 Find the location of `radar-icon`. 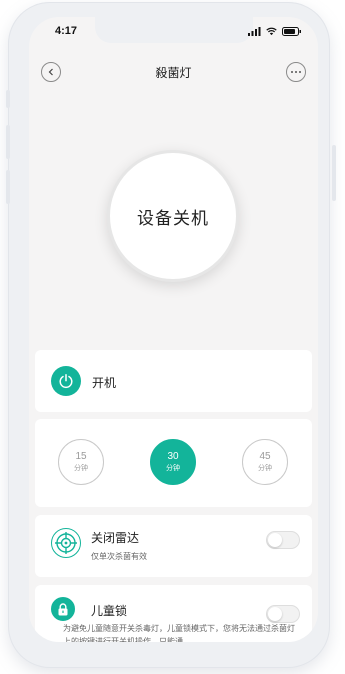

radar-icon is located at coordinates (66, 543).